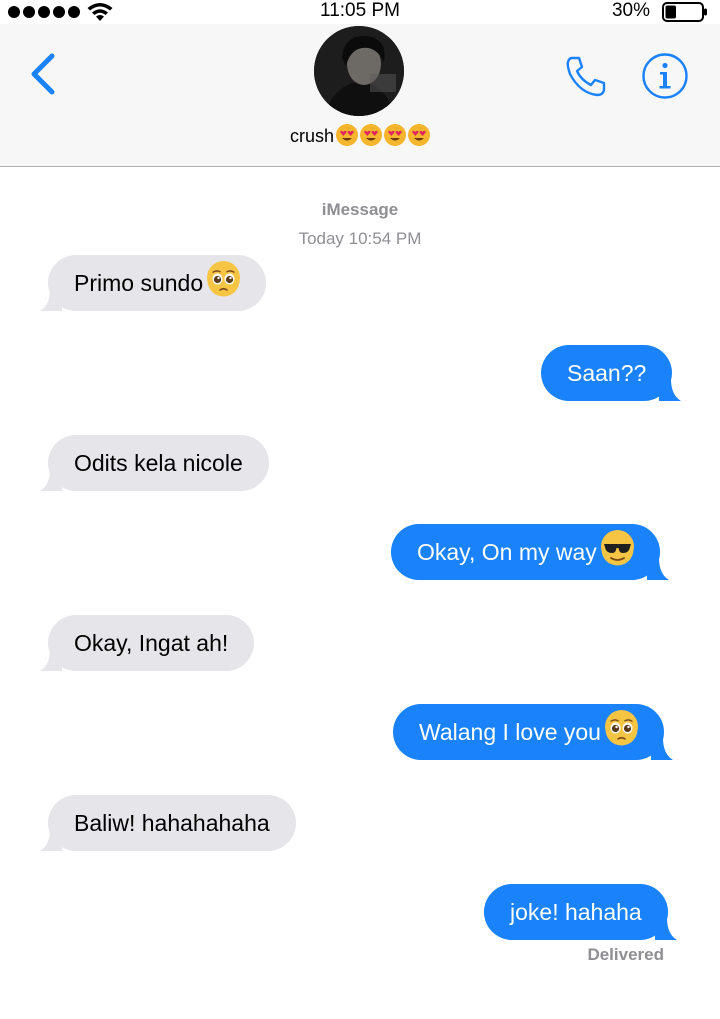 The image size is (720, 1019). Describe the element at coordinates (630, 10) in the screenshot. I see `battery-percent: 30%` at that location.